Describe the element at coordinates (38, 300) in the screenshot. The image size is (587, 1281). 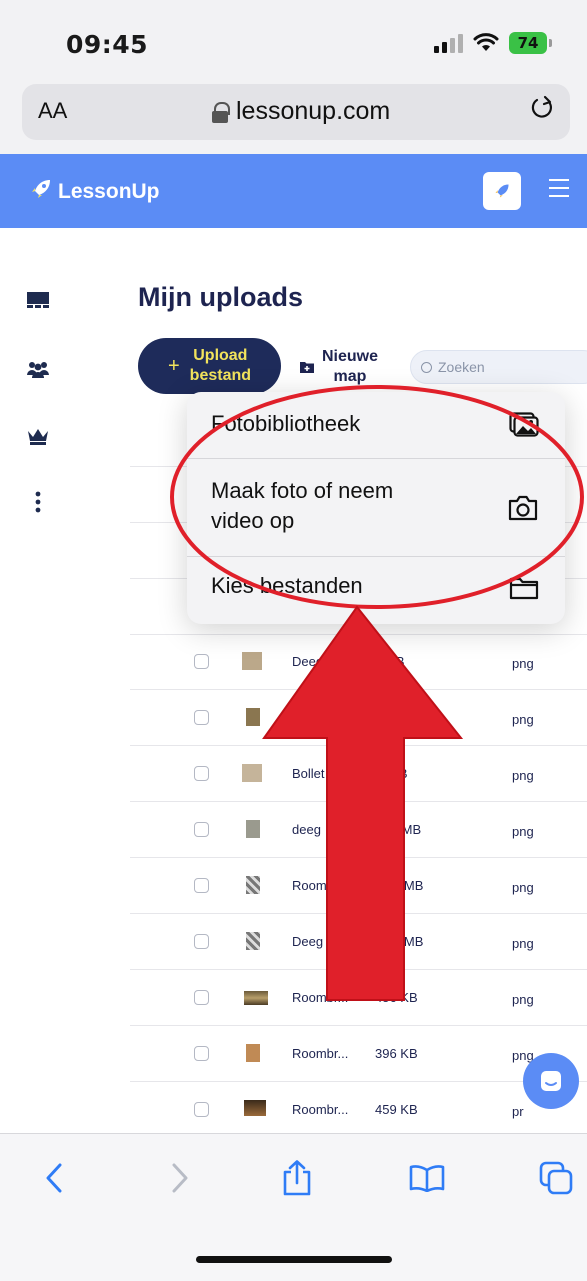
I see `lessons-icon` at that location.